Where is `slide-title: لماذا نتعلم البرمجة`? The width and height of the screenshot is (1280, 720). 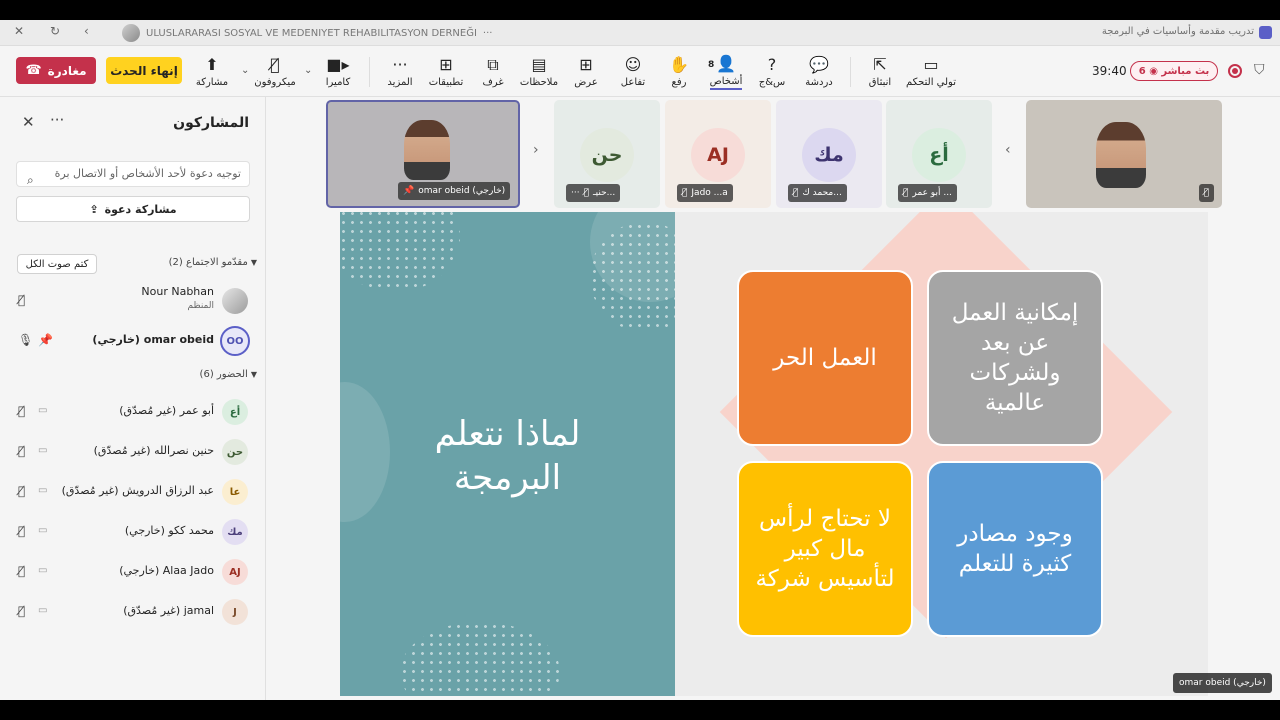
slide-title: لماذا نتعلم البرمجة is located at coordinates (507, 456).